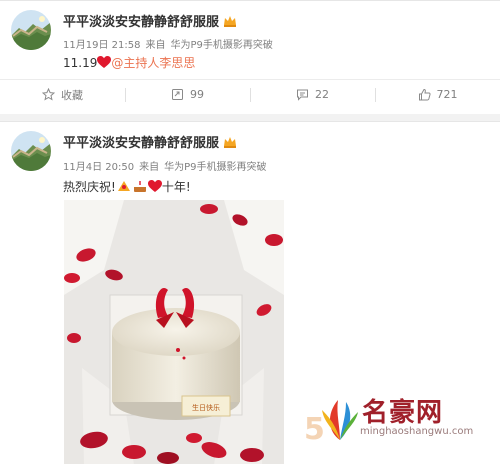 The image size is (500, 464). I want to click on comment-count: 22, so click(322, 94).